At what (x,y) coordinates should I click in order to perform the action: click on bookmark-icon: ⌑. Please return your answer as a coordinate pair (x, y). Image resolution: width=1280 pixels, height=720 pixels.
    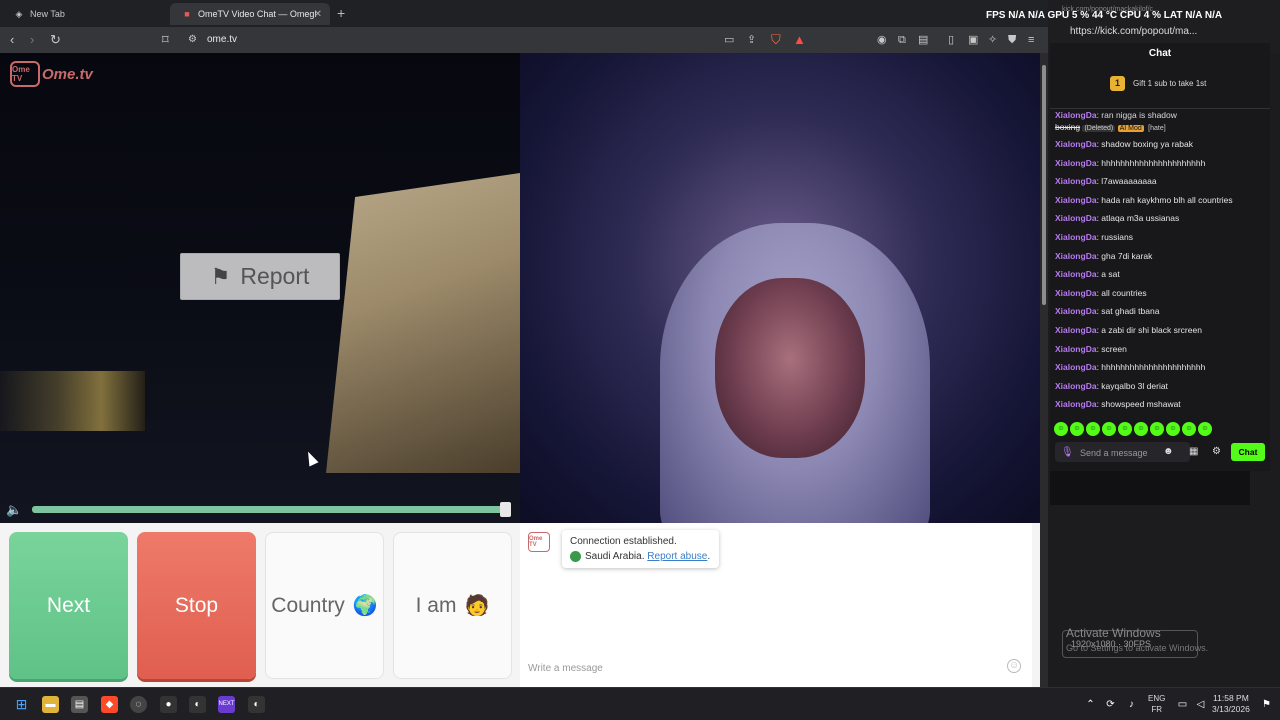
    Looking at the image, I should click on (165, 40).